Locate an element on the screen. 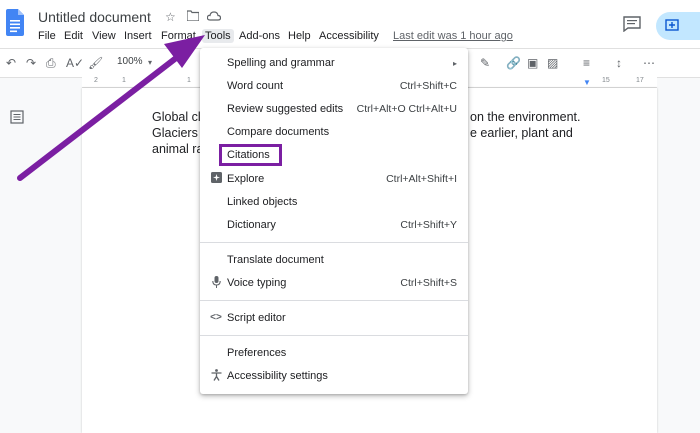  spellcheck-icon: A✓ is located at coordinates (75, 63).